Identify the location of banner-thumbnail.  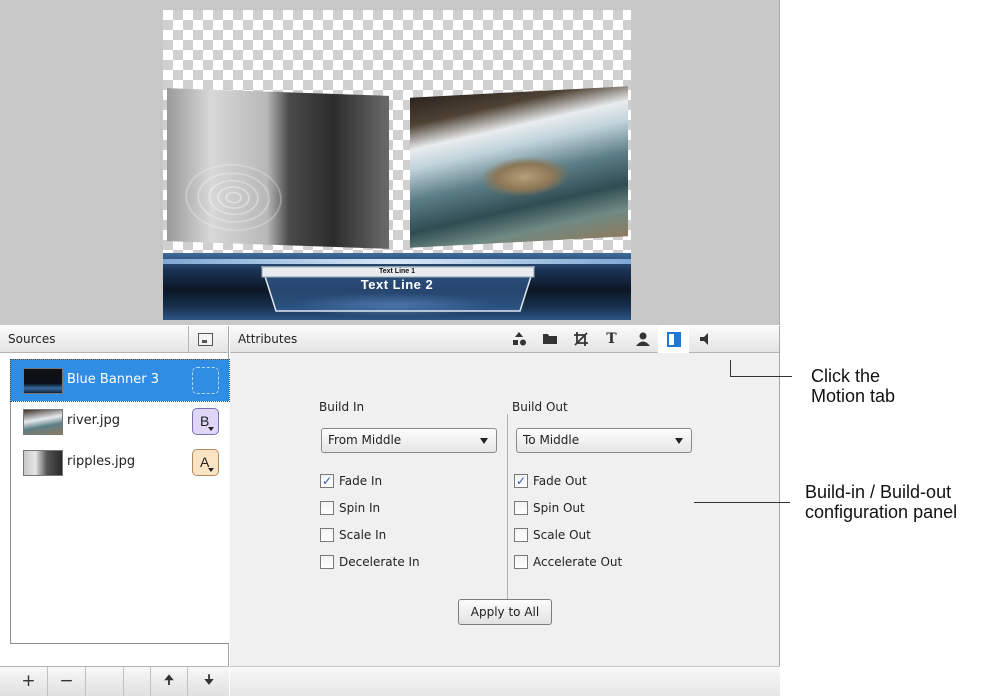
(43, 381).